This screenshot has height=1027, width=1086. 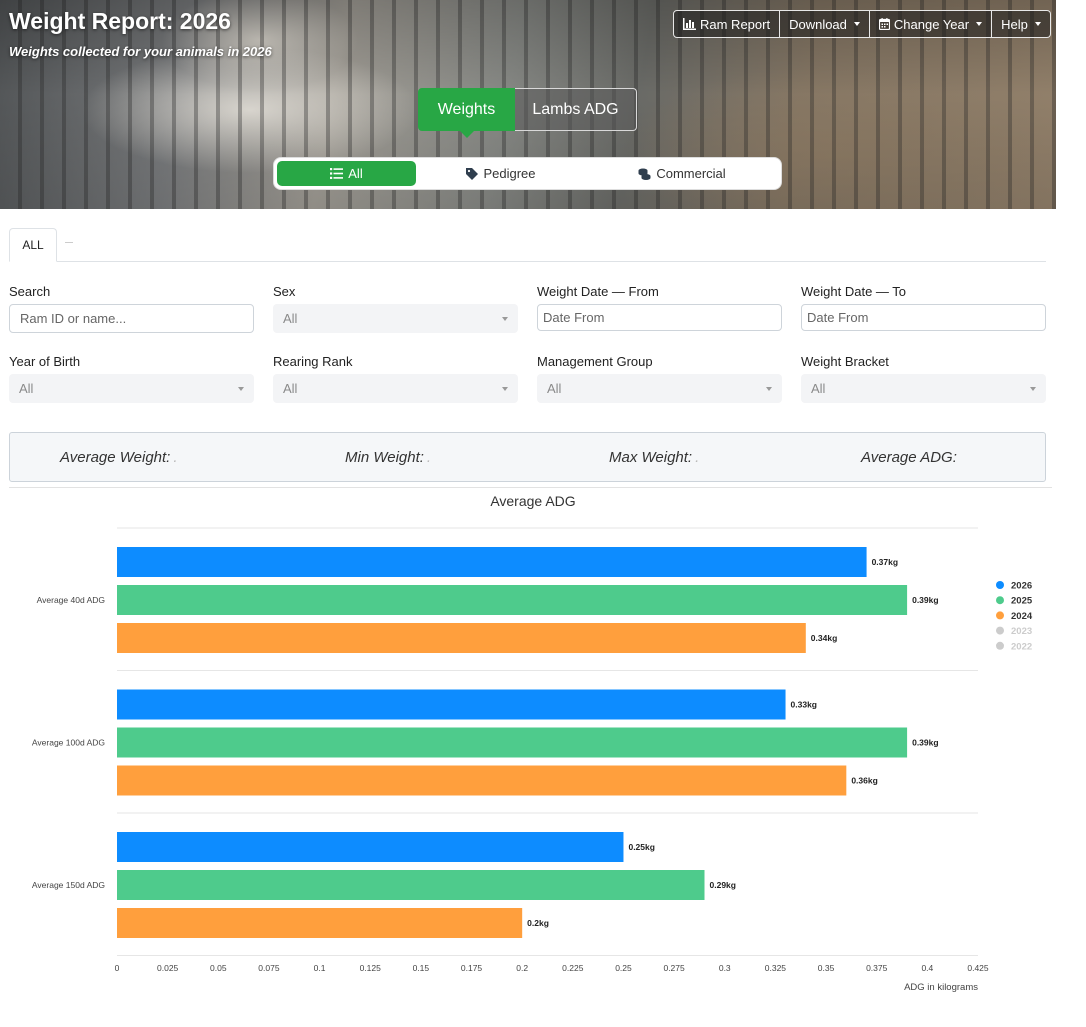 What do you see at coordinates (337, 173) in the screenshot?
I see `list-icon` at bounding box center [337, 173].